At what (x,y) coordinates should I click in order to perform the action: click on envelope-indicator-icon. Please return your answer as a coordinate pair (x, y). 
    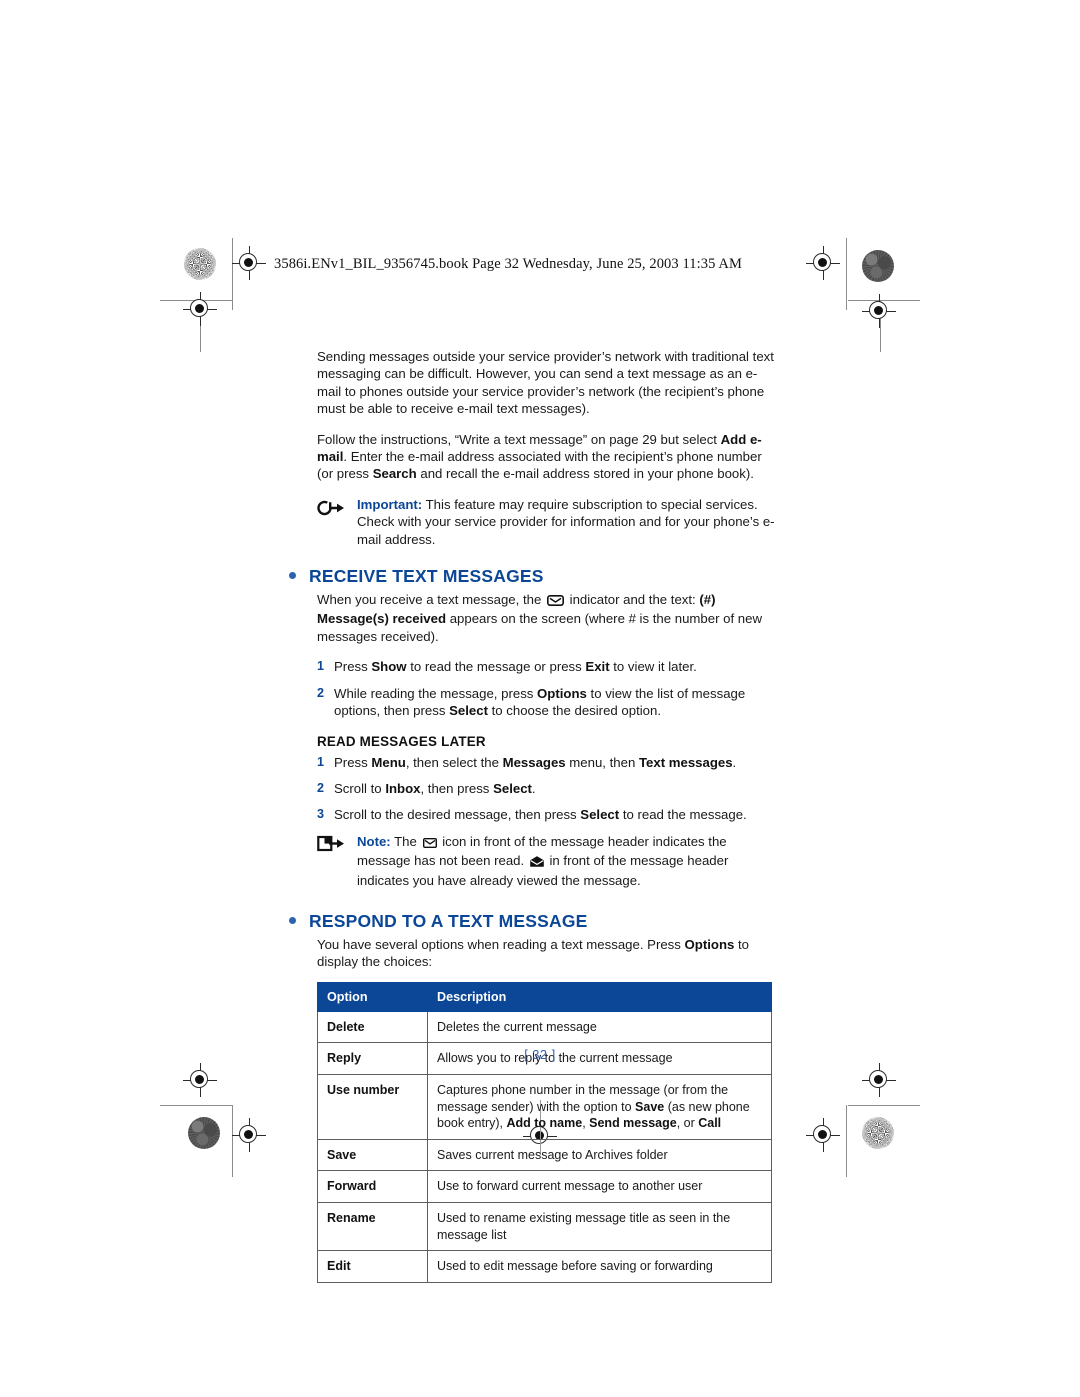
    Looking at the image, I should click on (555, 601).